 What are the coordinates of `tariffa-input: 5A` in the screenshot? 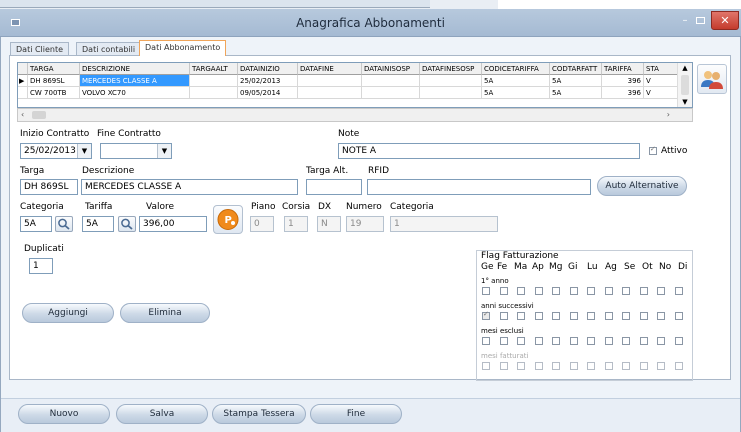 It's located at (98, 224).